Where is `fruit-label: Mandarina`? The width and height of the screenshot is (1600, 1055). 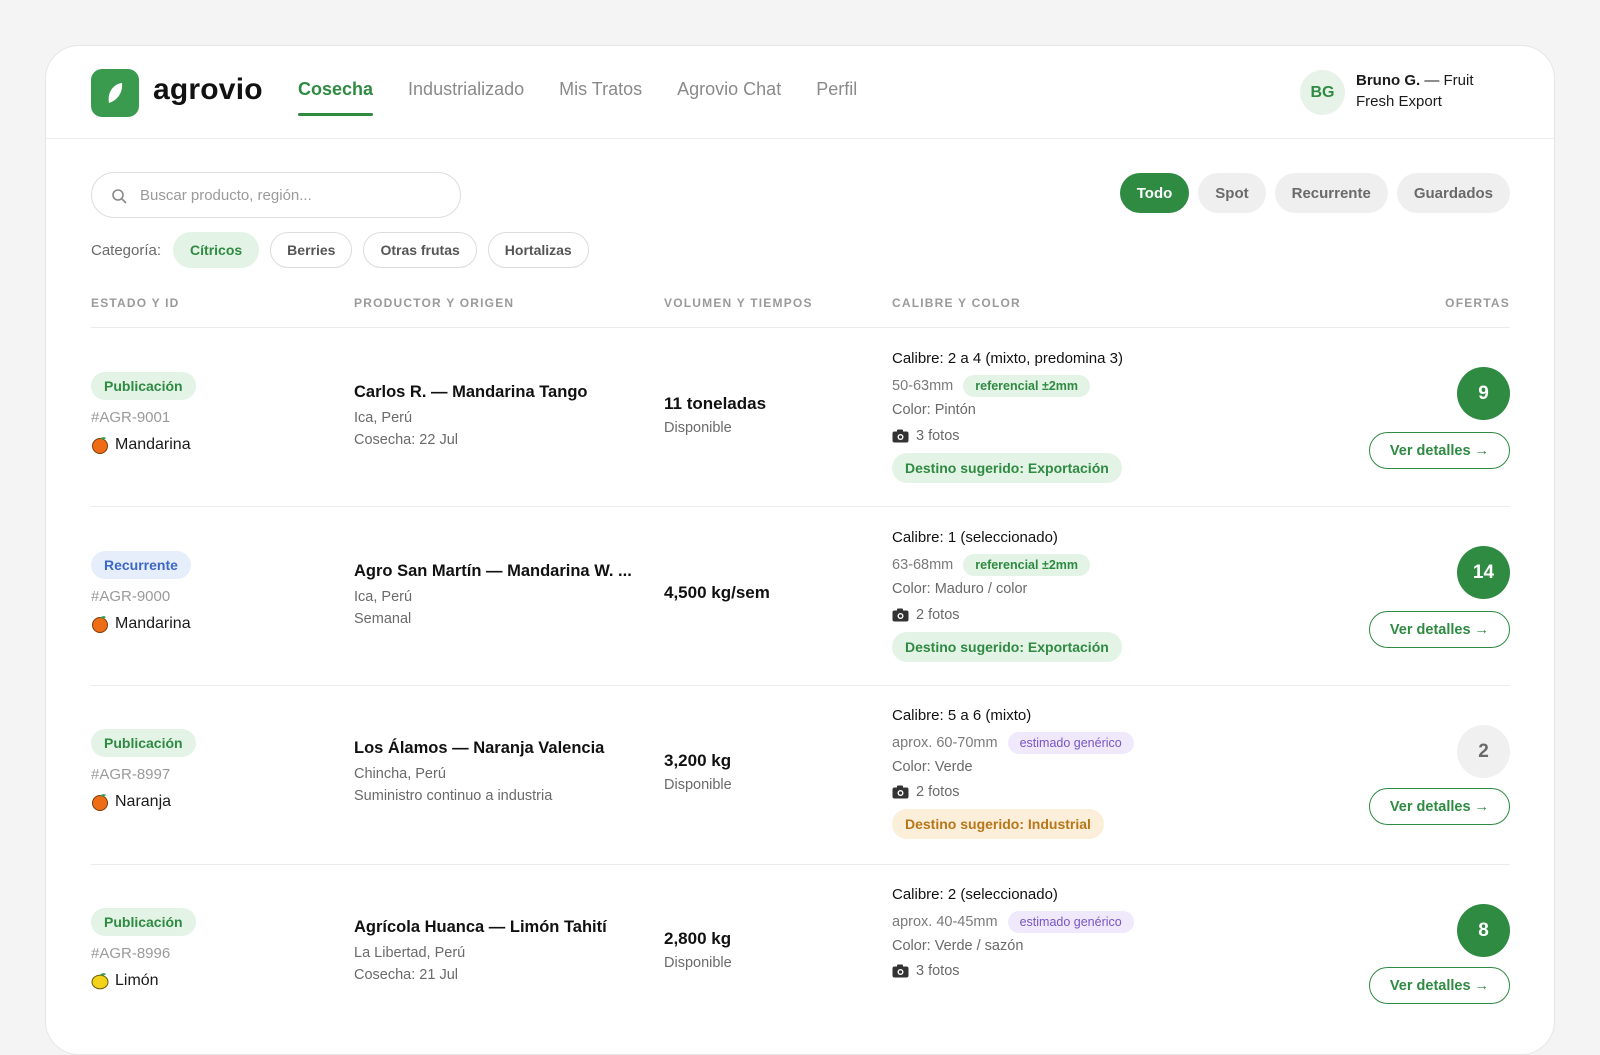
fruit-label: Mandarina is located at coordinates (141, 624).